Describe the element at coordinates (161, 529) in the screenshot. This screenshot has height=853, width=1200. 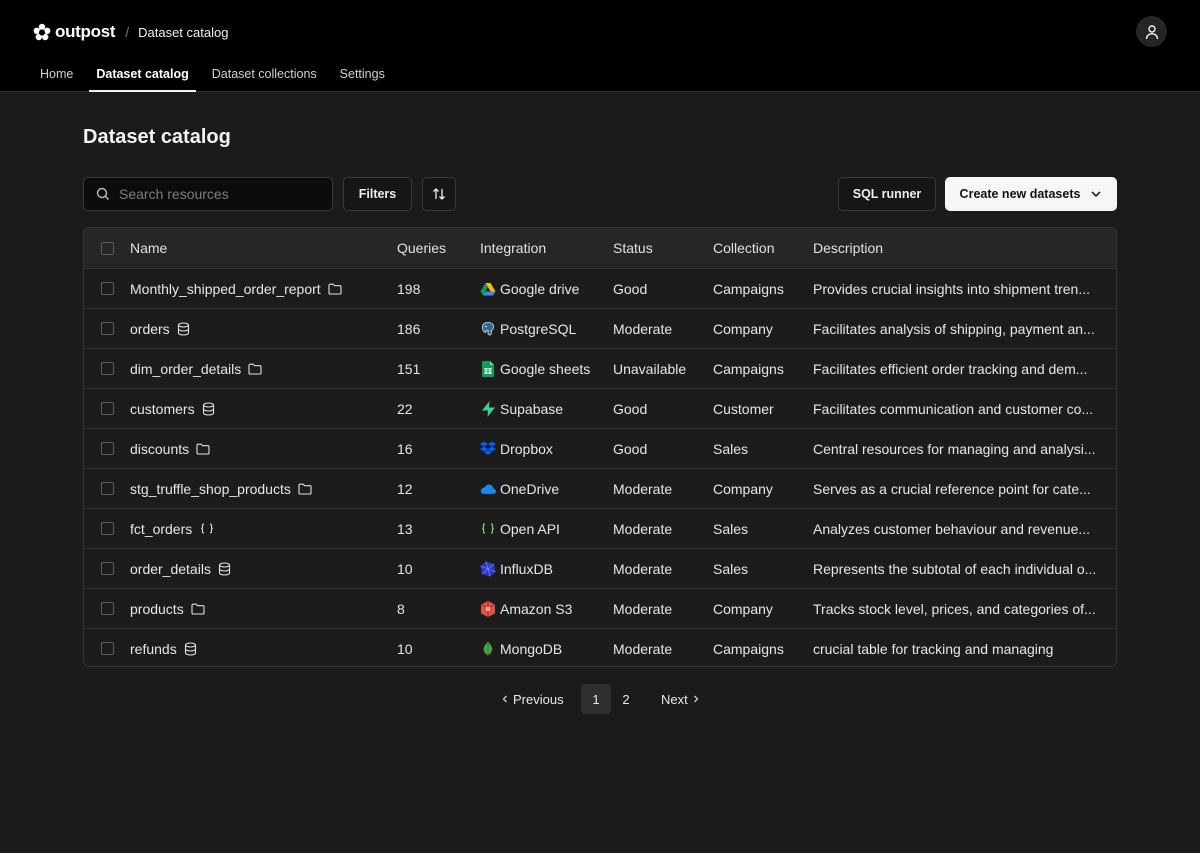
I see `dataset-name: fct_orders` at that location.